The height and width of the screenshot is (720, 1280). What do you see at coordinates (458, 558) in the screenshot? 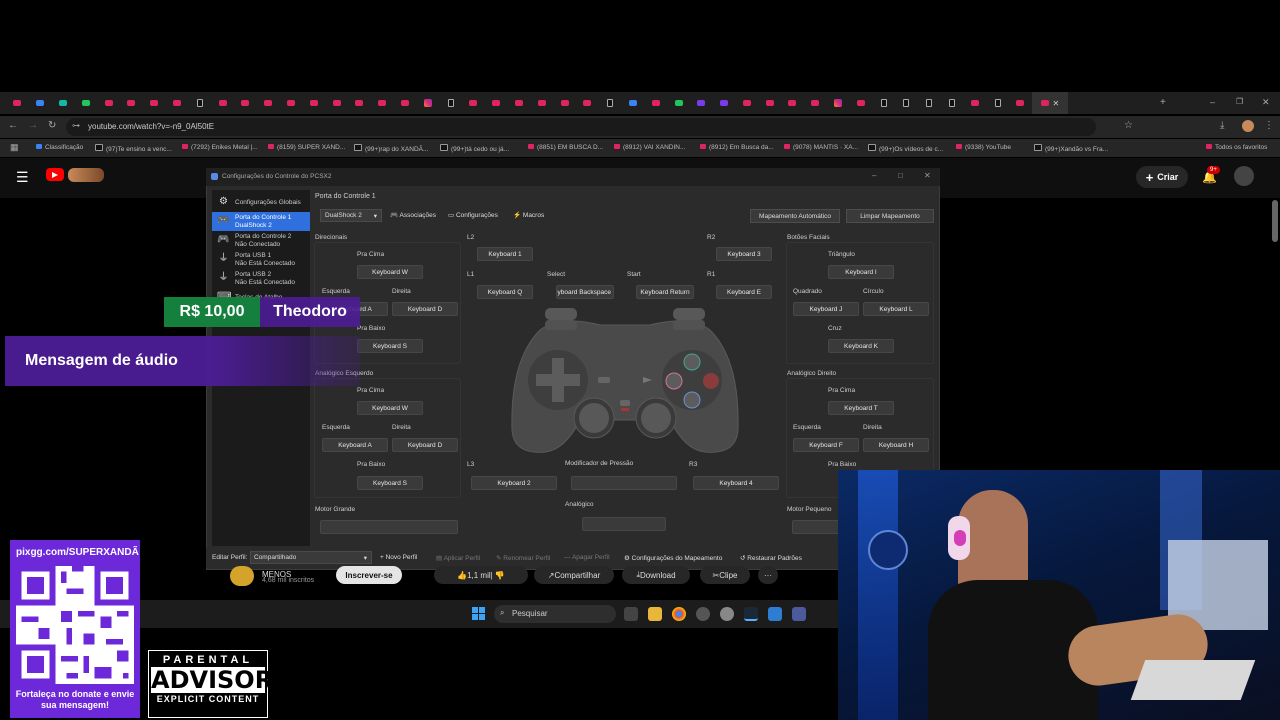
I see `apply-profile-button: ▤ Aplicar Perfil` at bounding box center [458, 558].